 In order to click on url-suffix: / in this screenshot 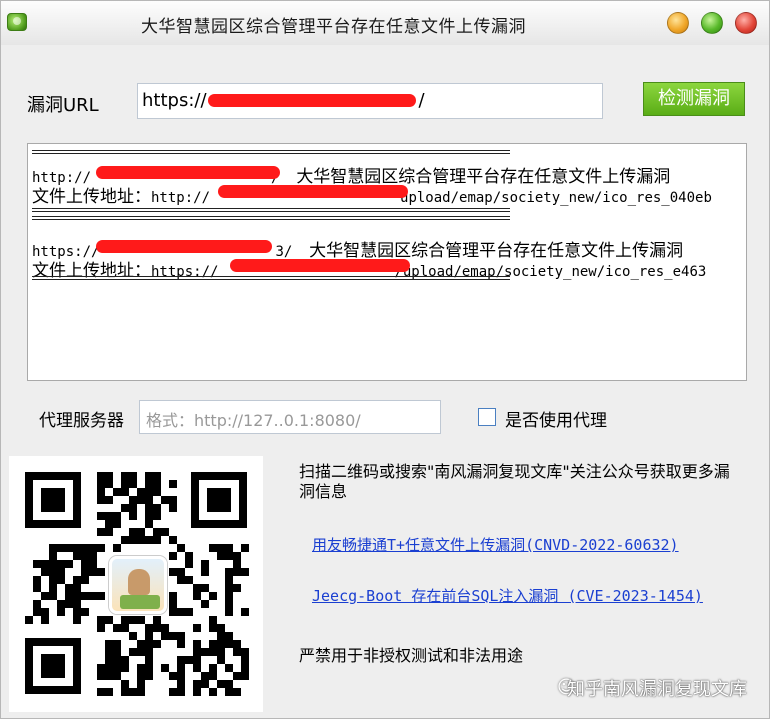, I will do `click(421, 100)`.